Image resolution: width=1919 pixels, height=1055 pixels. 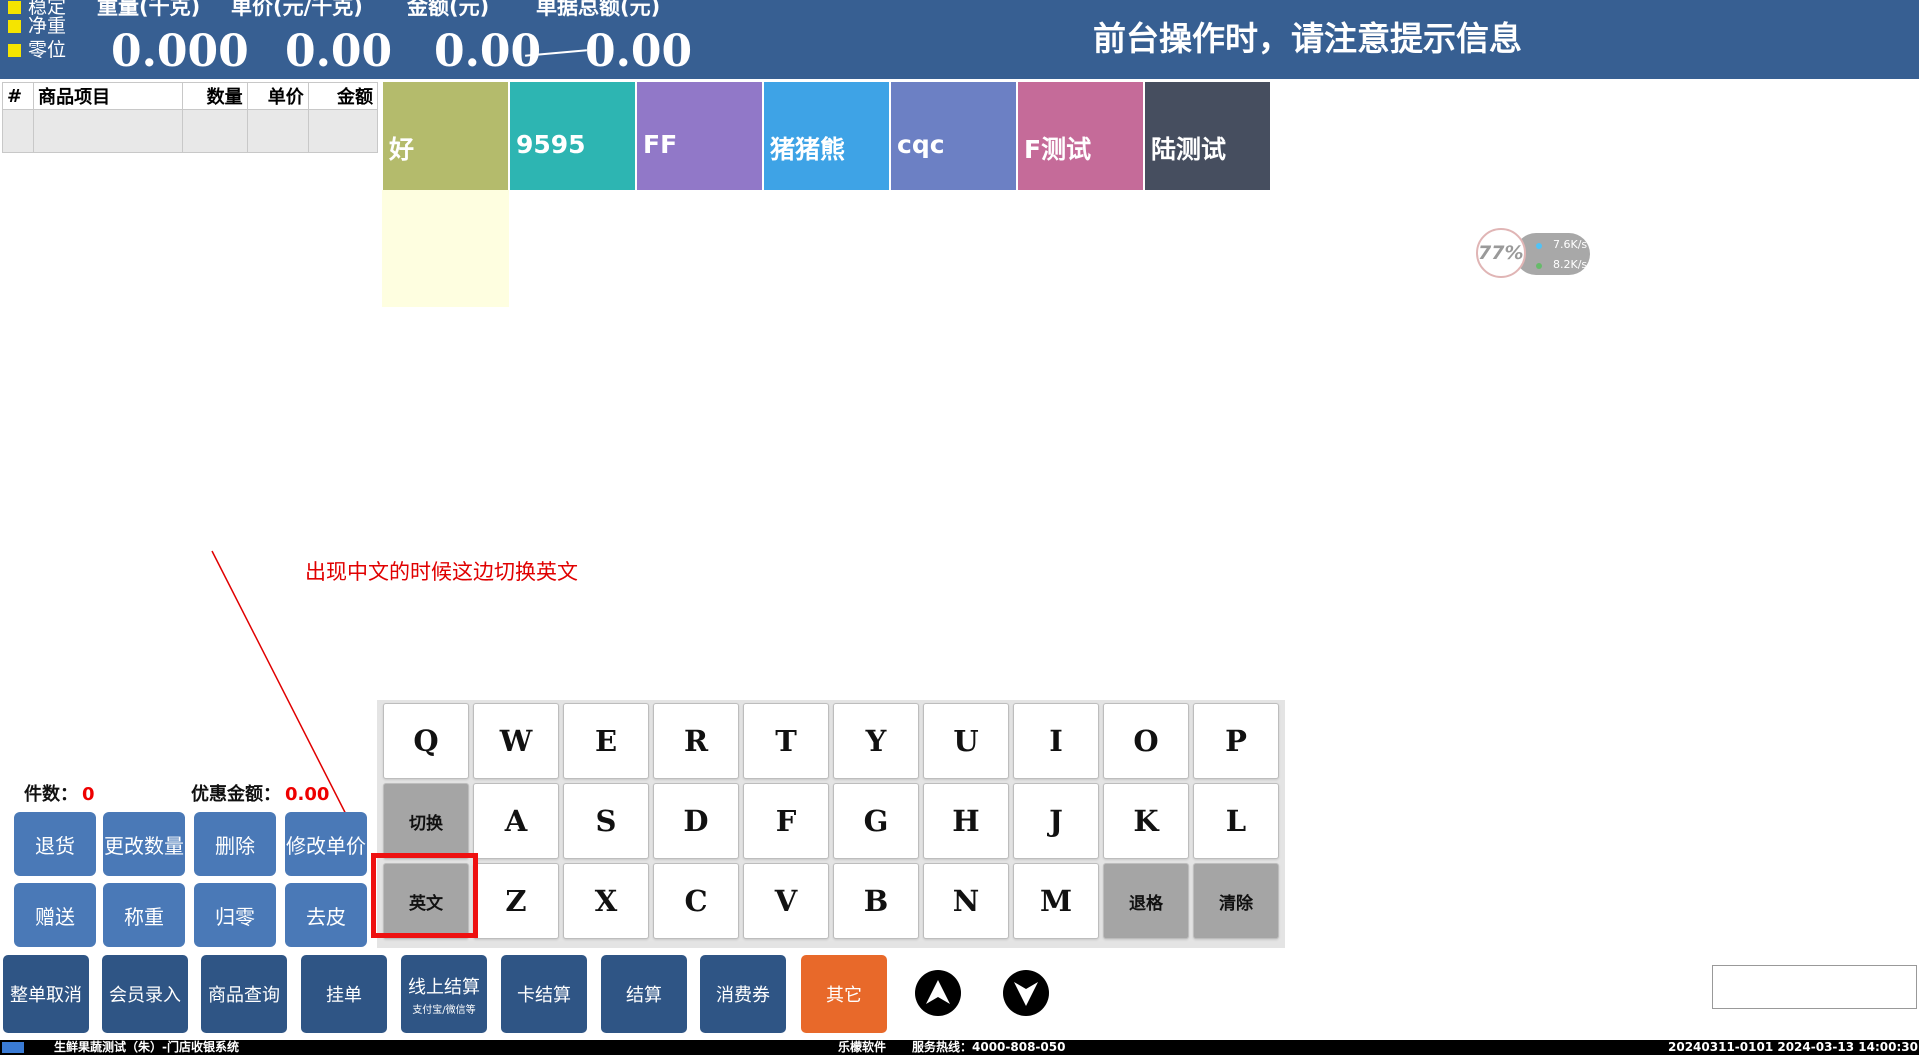 I want to click on online-payment-subtitle: 支付宝/微信等, so click(x=444, y=1010).